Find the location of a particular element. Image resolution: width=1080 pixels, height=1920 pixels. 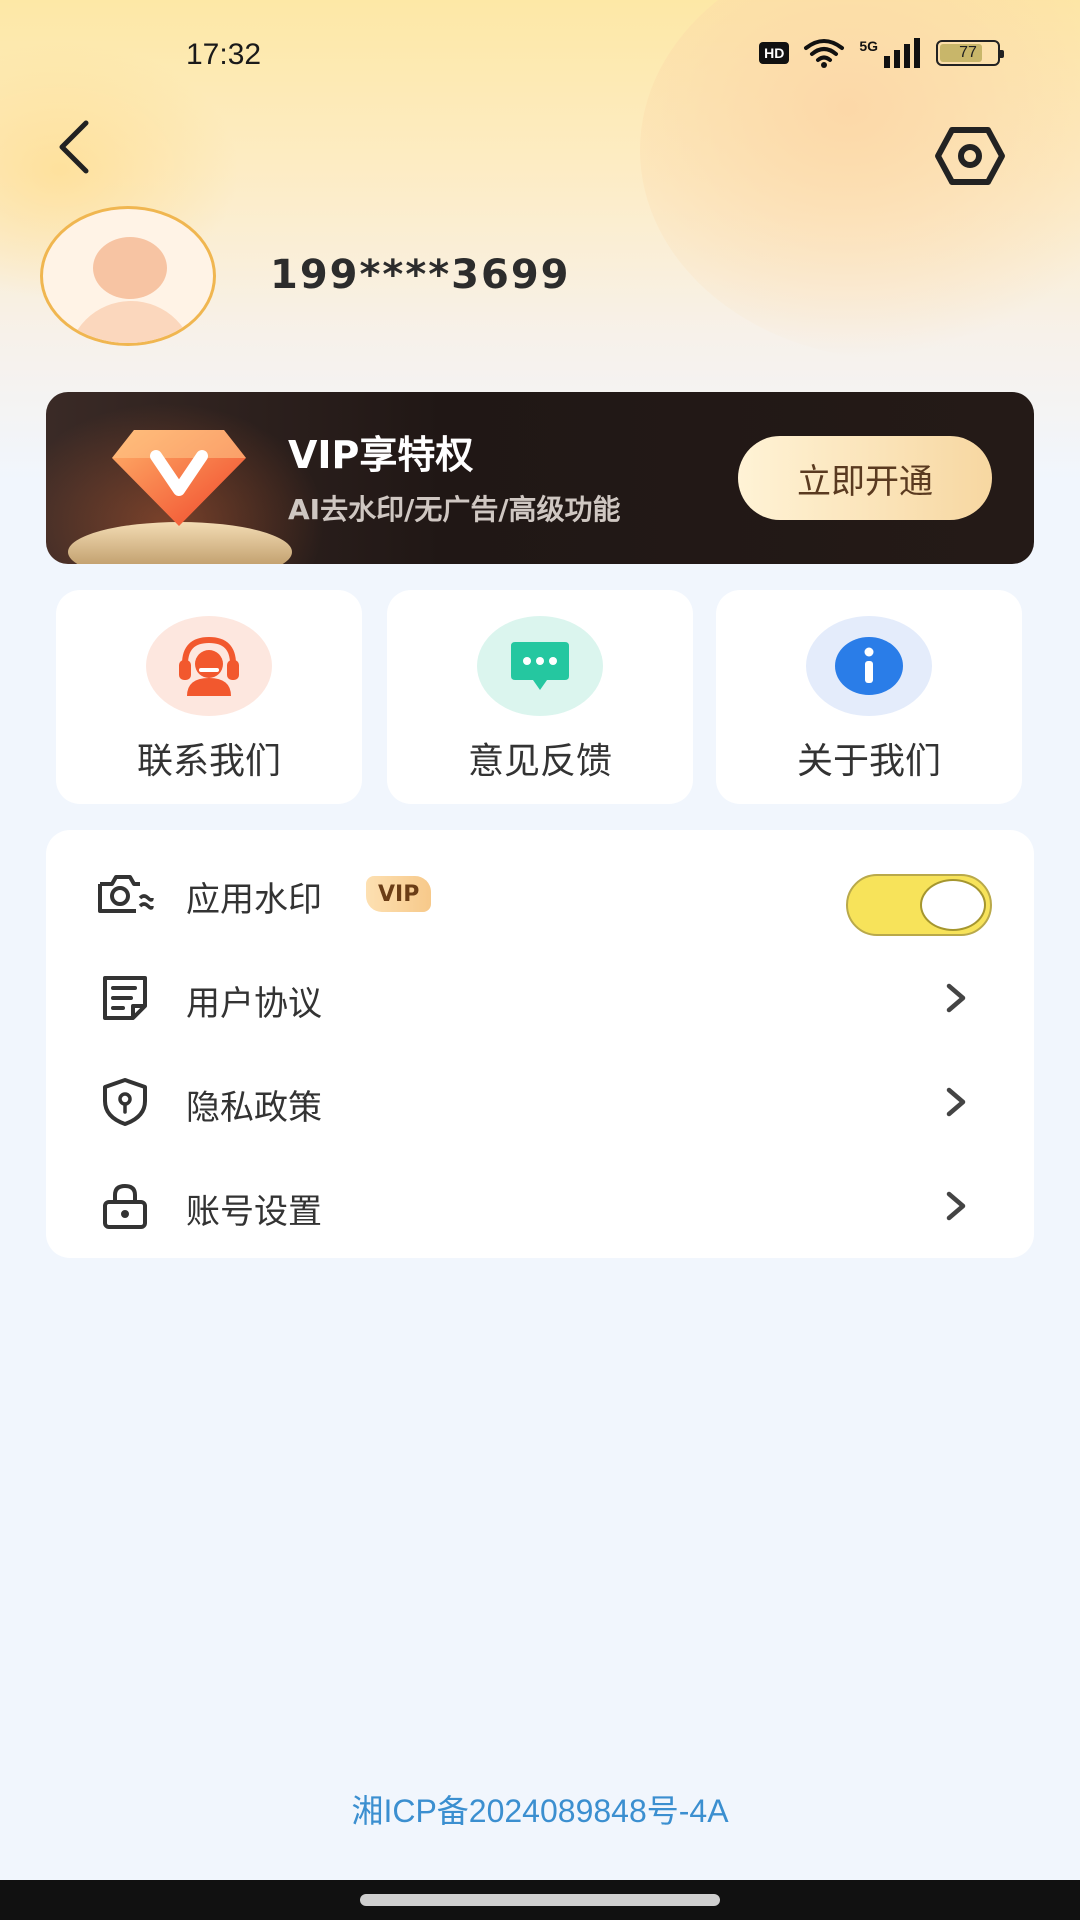

settings-button is located at coordinates (970, 156).